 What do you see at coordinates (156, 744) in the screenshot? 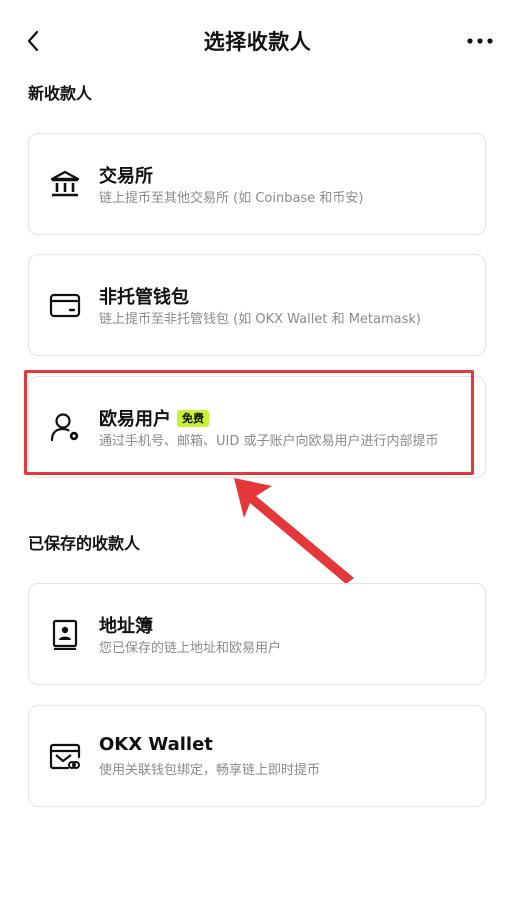
I see `payee-name: OKX Wallet` at bounding box center [156, 744].